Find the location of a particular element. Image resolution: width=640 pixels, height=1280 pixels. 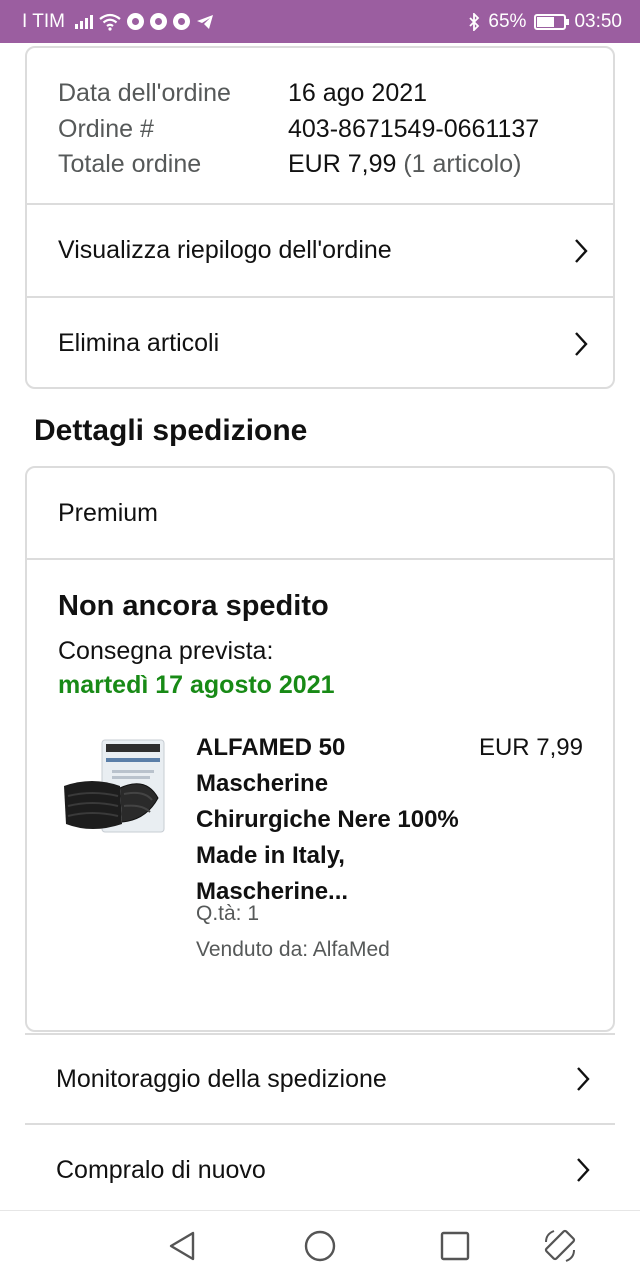

status-left: I TIM is located at coordinates (118, 22).